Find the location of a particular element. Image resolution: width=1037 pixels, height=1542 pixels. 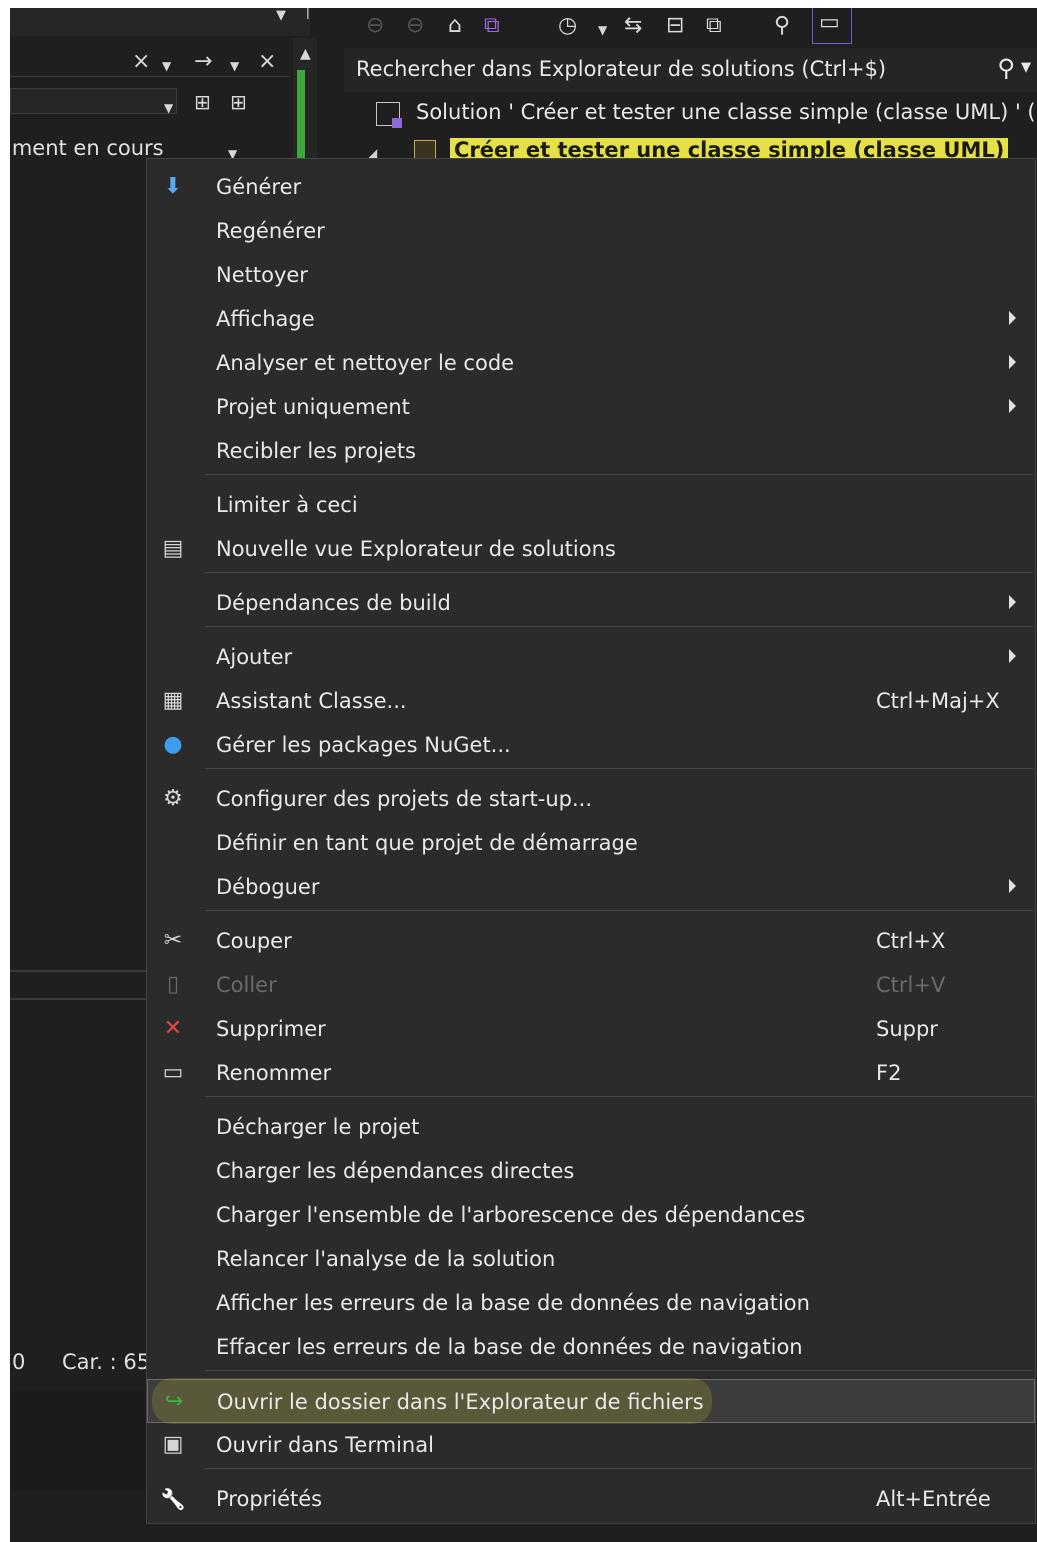

menu-item-deboguer: Déboguer is located at coordinates (591, 887).